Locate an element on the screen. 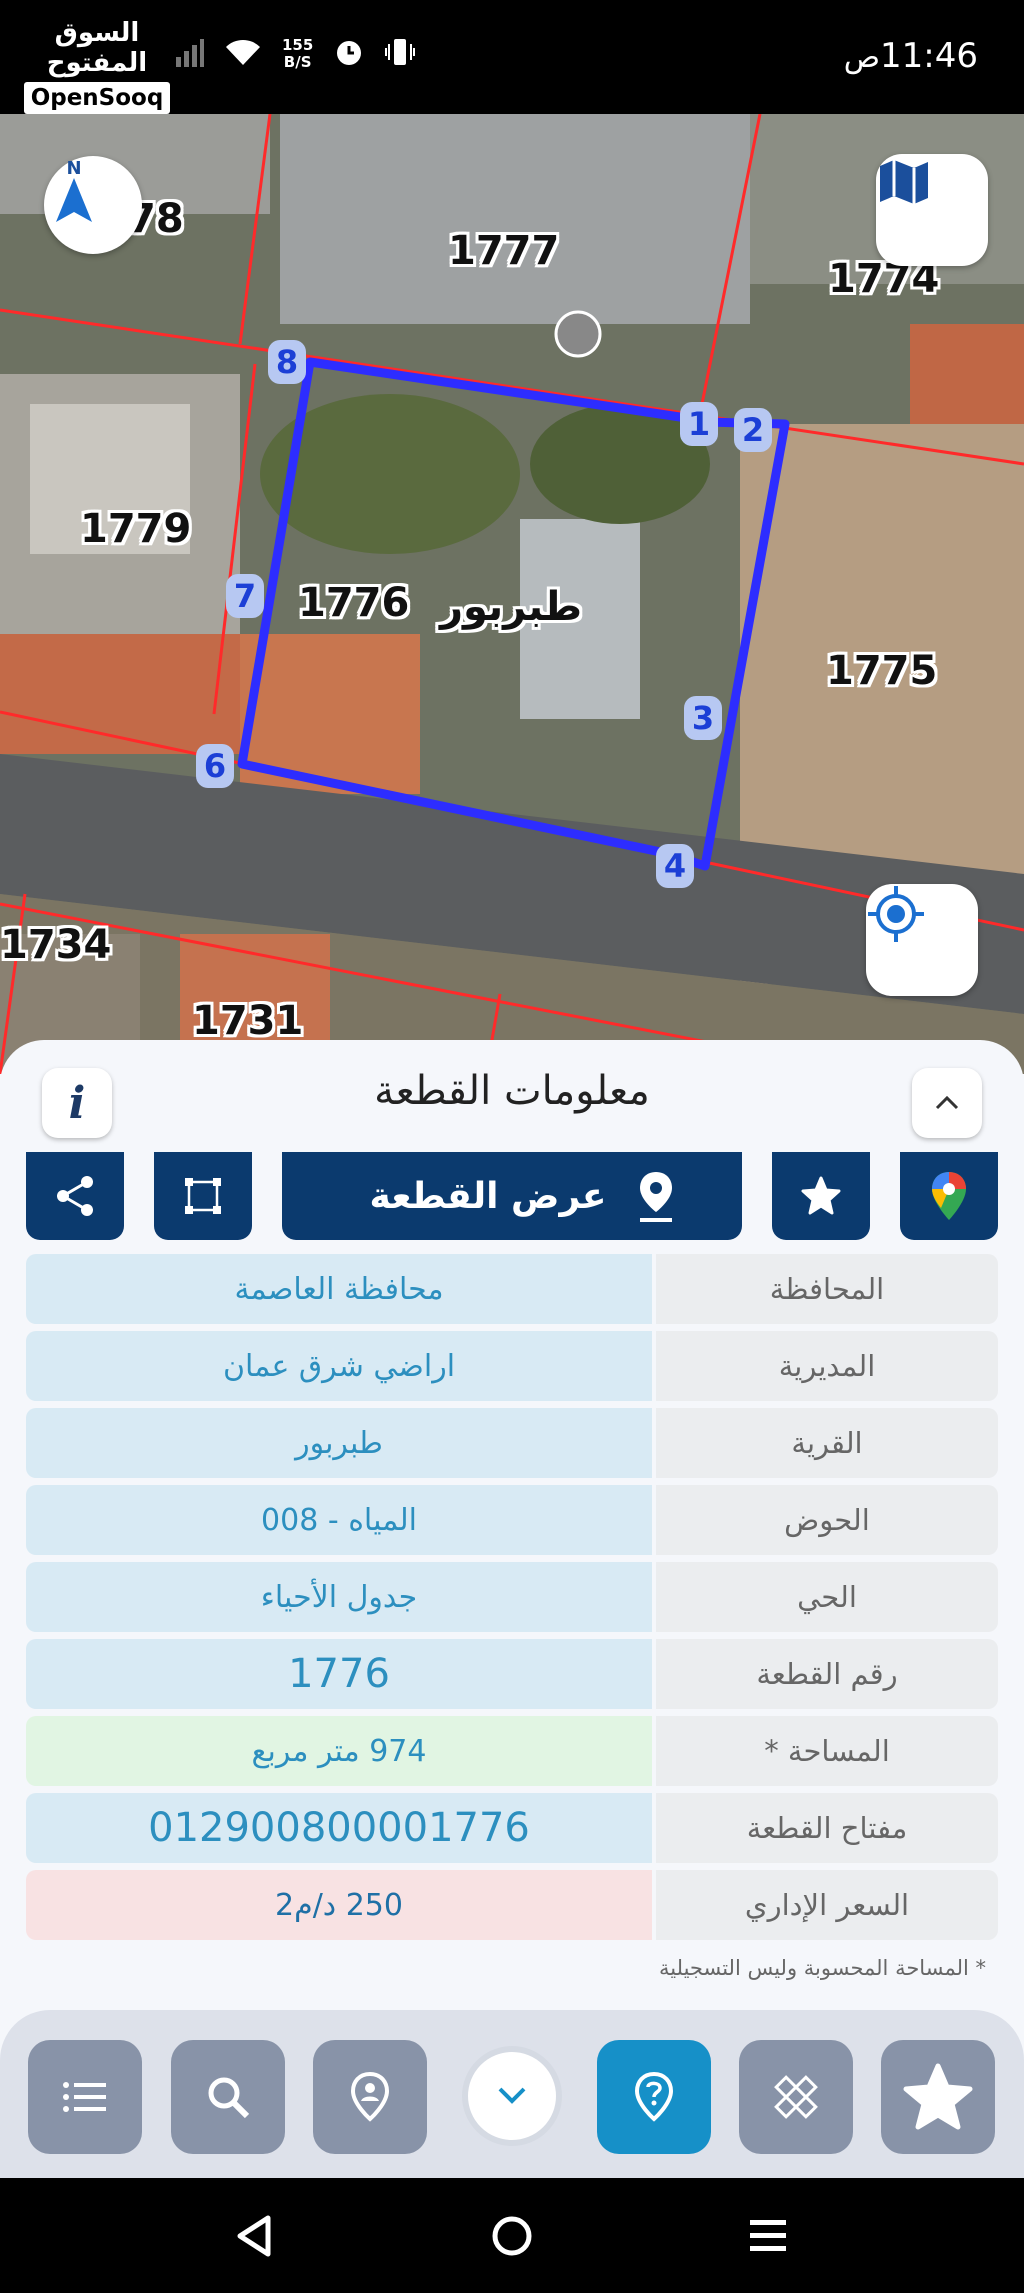  favorites-button is located at coordinates (938, 2097).